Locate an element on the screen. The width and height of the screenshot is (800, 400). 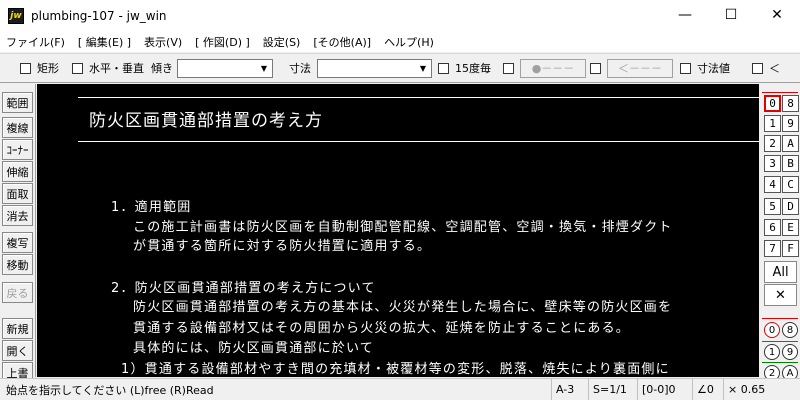
layer-1-button: 1 is located at coordinates (772, 123).